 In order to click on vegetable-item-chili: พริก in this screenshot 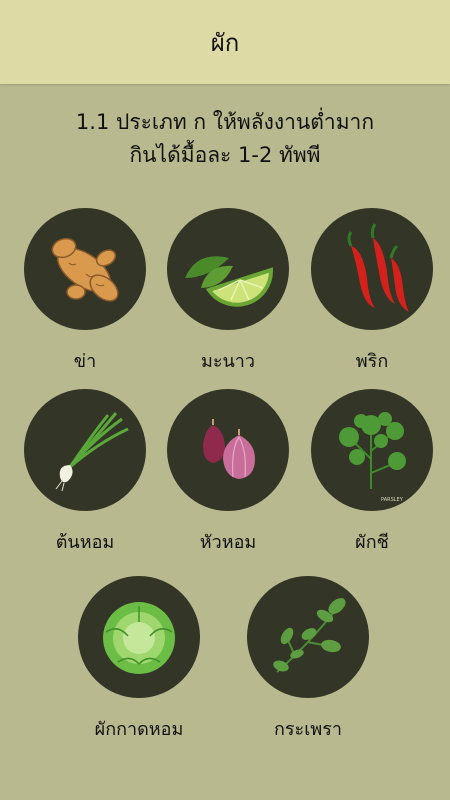, I will do `click(372, 291)`.